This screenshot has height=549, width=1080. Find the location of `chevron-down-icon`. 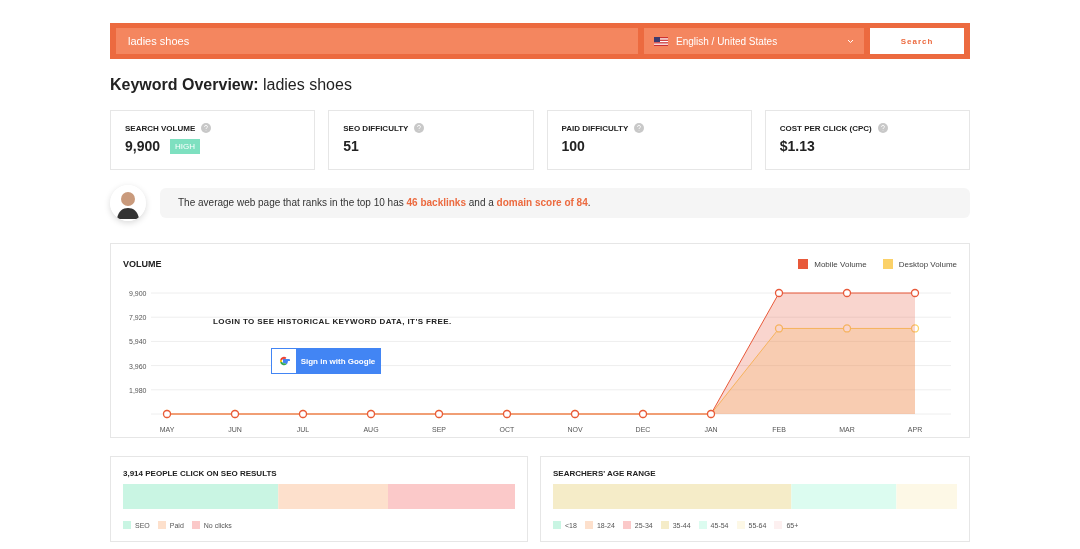

chevron-down-icon is located at coordinates (850, 41).